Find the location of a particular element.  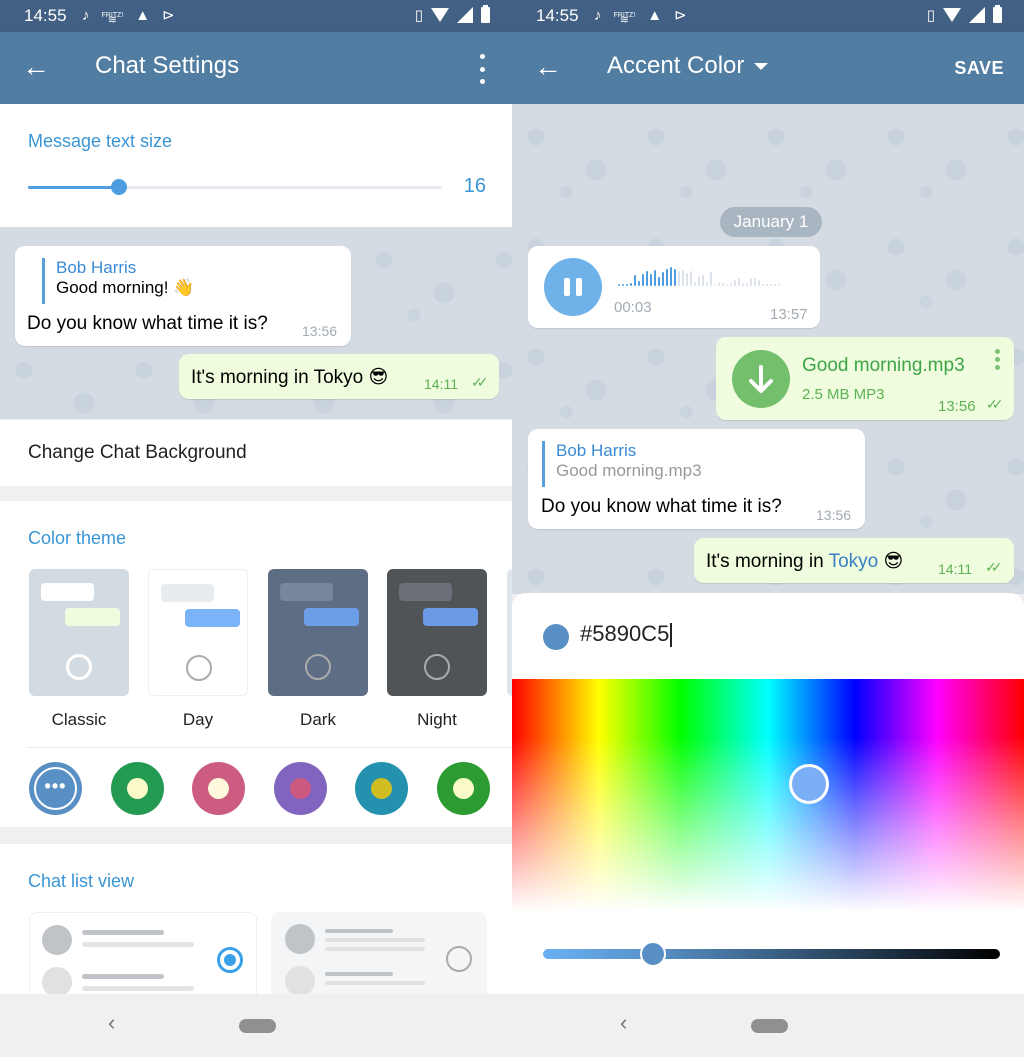

brightness-slider-thumb is located at coordinates (652, 954).